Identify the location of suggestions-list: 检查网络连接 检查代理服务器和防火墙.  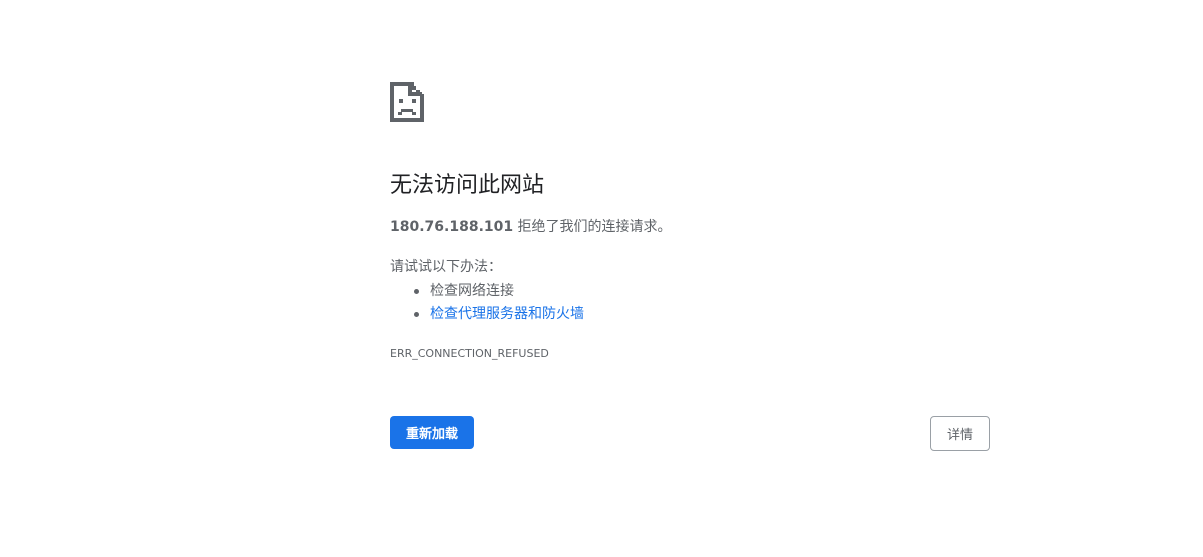
(487, 303).